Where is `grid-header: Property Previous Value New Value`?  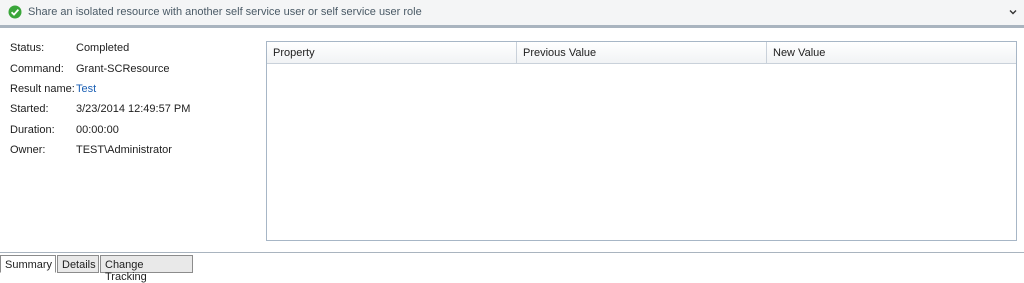 grid-header: Property Previous Value New Value is located at coordinates (641, 53).